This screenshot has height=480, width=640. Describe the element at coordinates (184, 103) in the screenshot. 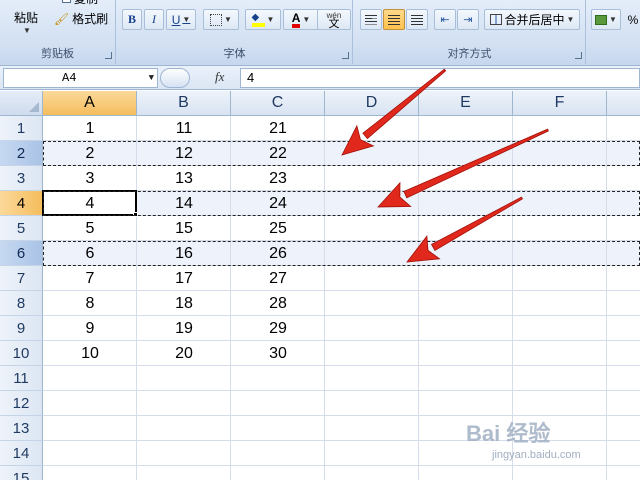

I see `column-header-b: B` at that location.